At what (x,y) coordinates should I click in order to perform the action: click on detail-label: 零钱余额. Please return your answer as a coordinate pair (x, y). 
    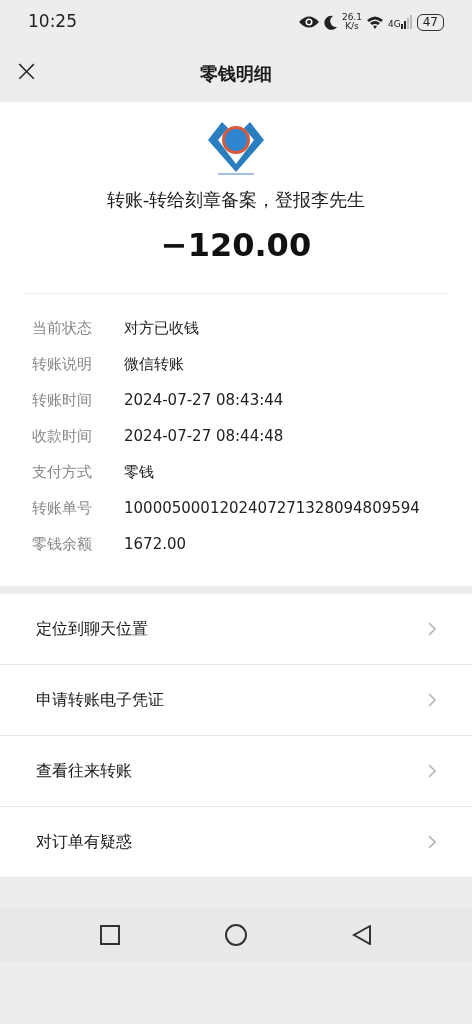
    Looking at the image, I should click on (62, 544).